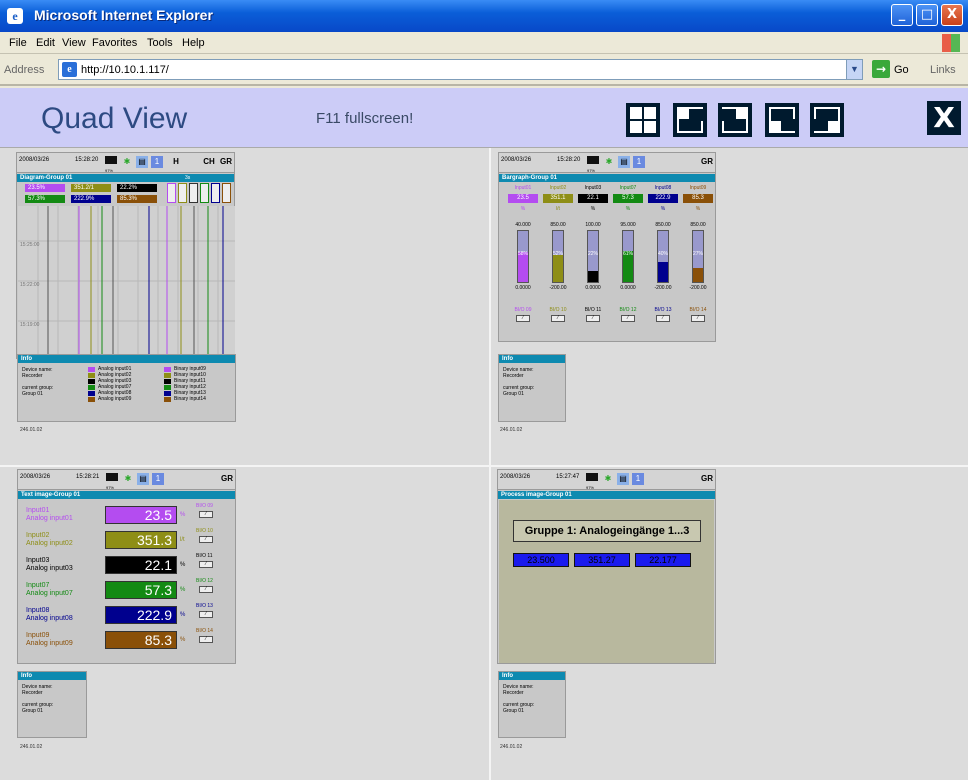  I want to click on panel-toolbar: 2008/03/26 15:28:20 97% ✱ ▤ 1 GR, so click(607, 163).